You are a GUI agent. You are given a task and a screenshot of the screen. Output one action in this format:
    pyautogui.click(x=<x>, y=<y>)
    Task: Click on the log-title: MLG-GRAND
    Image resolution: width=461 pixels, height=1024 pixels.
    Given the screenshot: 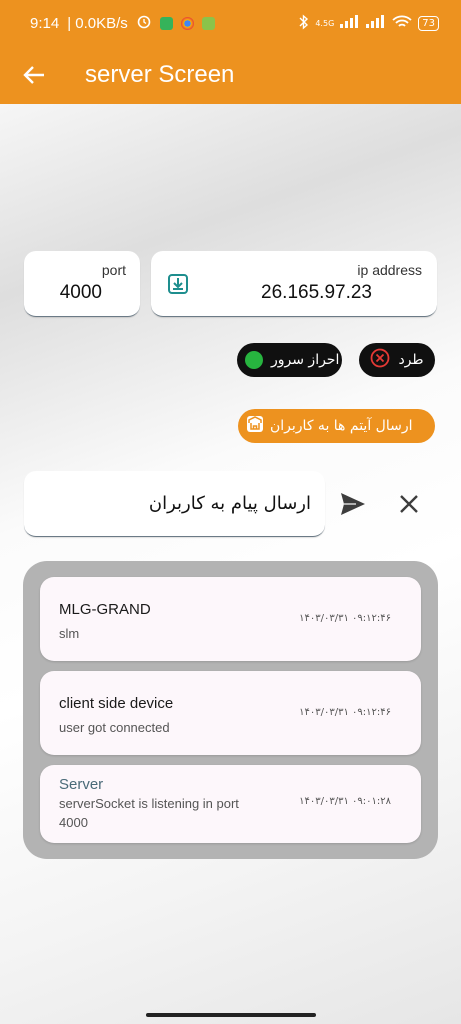 What is the action you would take?
    pyautogui.click(x=105, y=609)
    